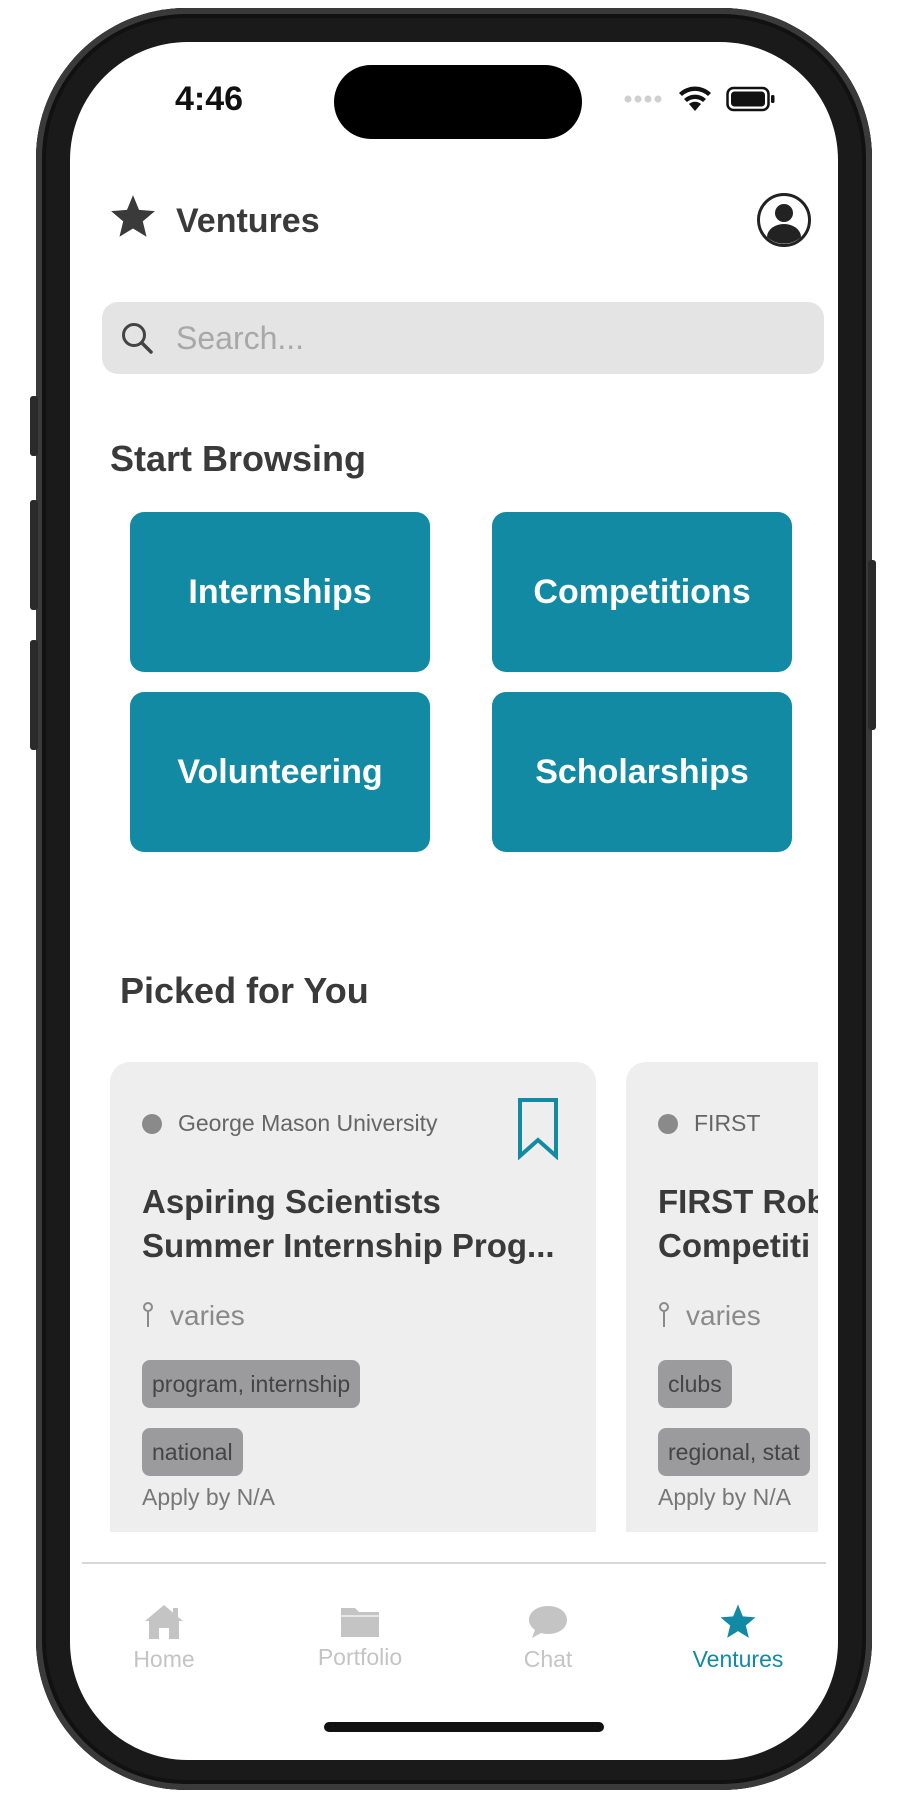  What do you see at coordinates (727, 1123) in the screenshot?
I see `card-org: FIRST` at bounding box center [727, 1123].